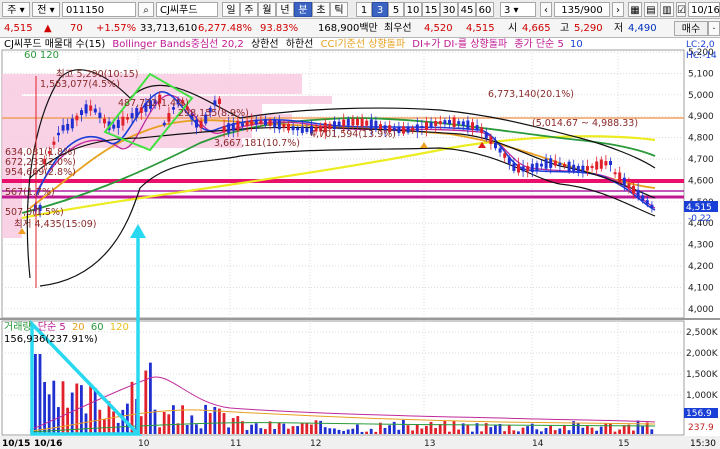 This screenshot has width=720, height=449. What do you see at coordinates (78, 327) in the screenshot?
I see `volume-legend-20: 20` at bounding box center [78, 327].